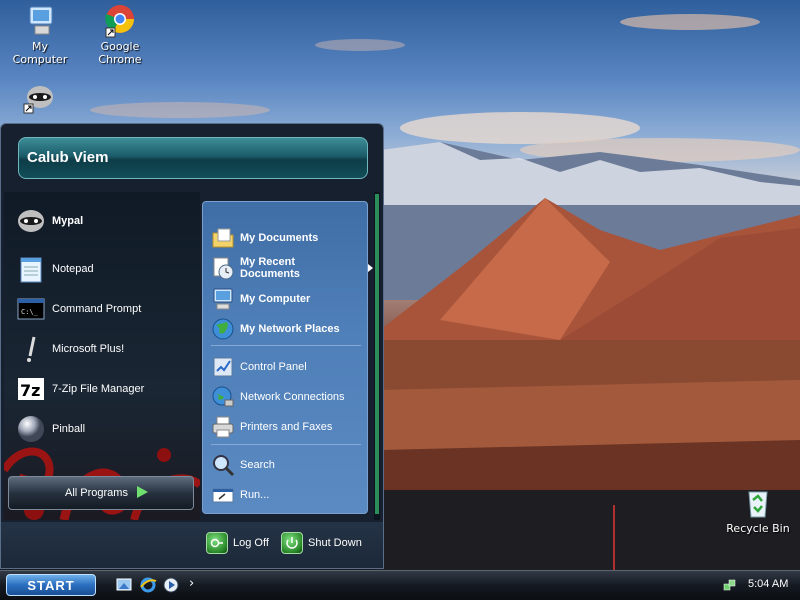 Image resolution: width=800 pixels, height=600 pixels. What do you see at coordinates (124, 585) in the screenshot?
I see `show-desktop-icon` at bounding box center [124, 585].